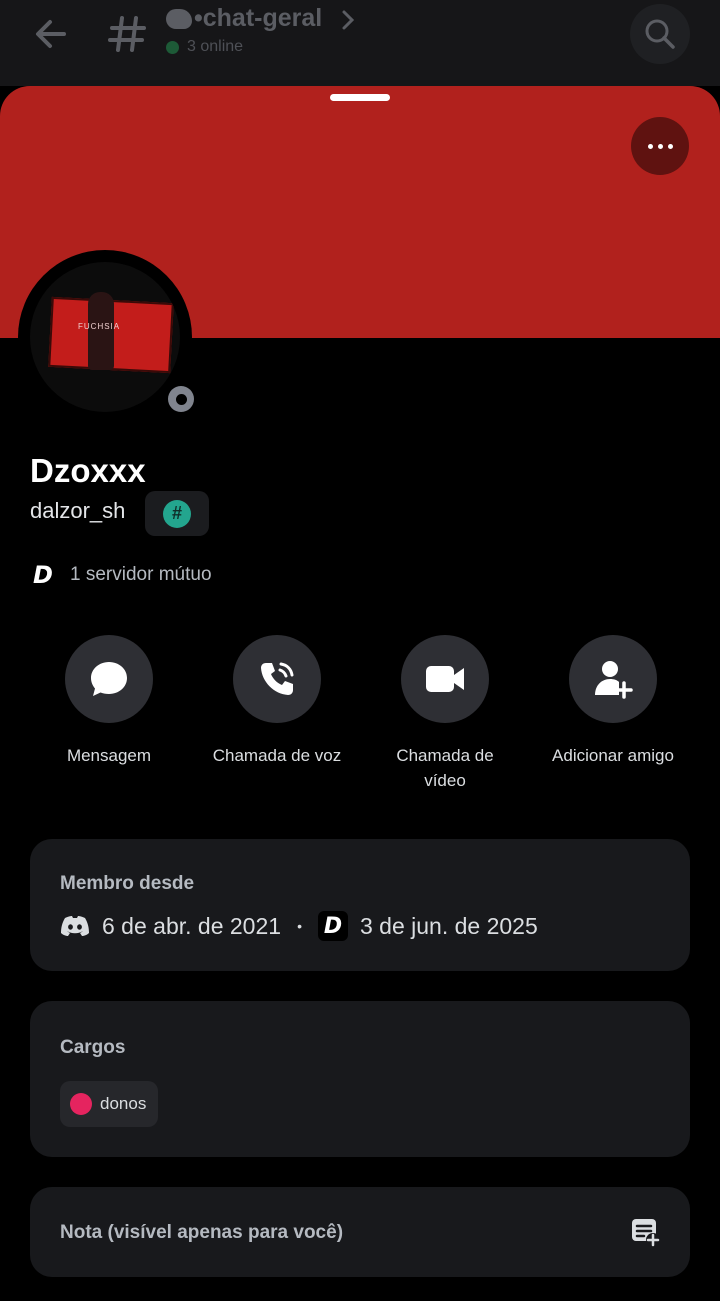 Image resolution: width=720 pixels, height=1301 pixels. Describe the element at coordinates (99, 326) in the screenshot. I see `avatar-image-text: FUCHSIA` at that location.